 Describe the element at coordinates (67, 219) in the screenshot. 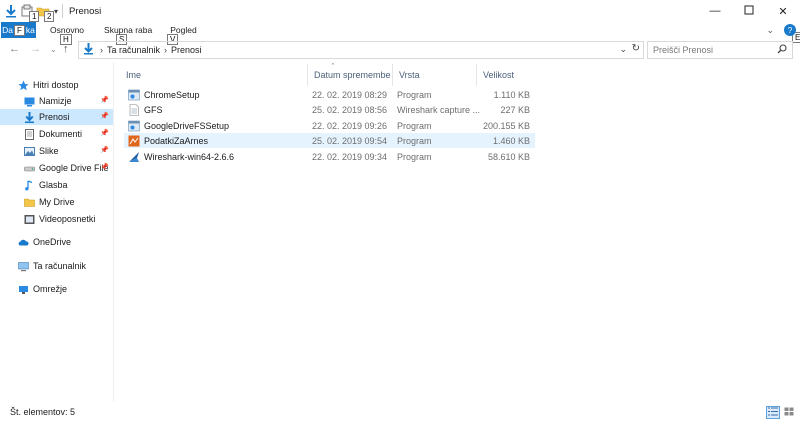

I see `sidebar-item-label: Videoposnetki` at that location.